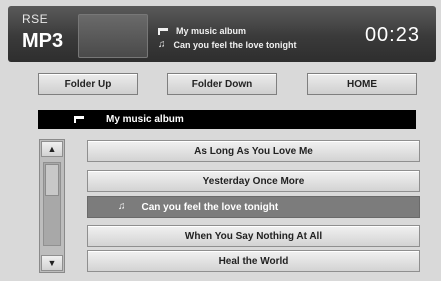  I want to click on track-title: Yesterday Once More, so click(253, 181).